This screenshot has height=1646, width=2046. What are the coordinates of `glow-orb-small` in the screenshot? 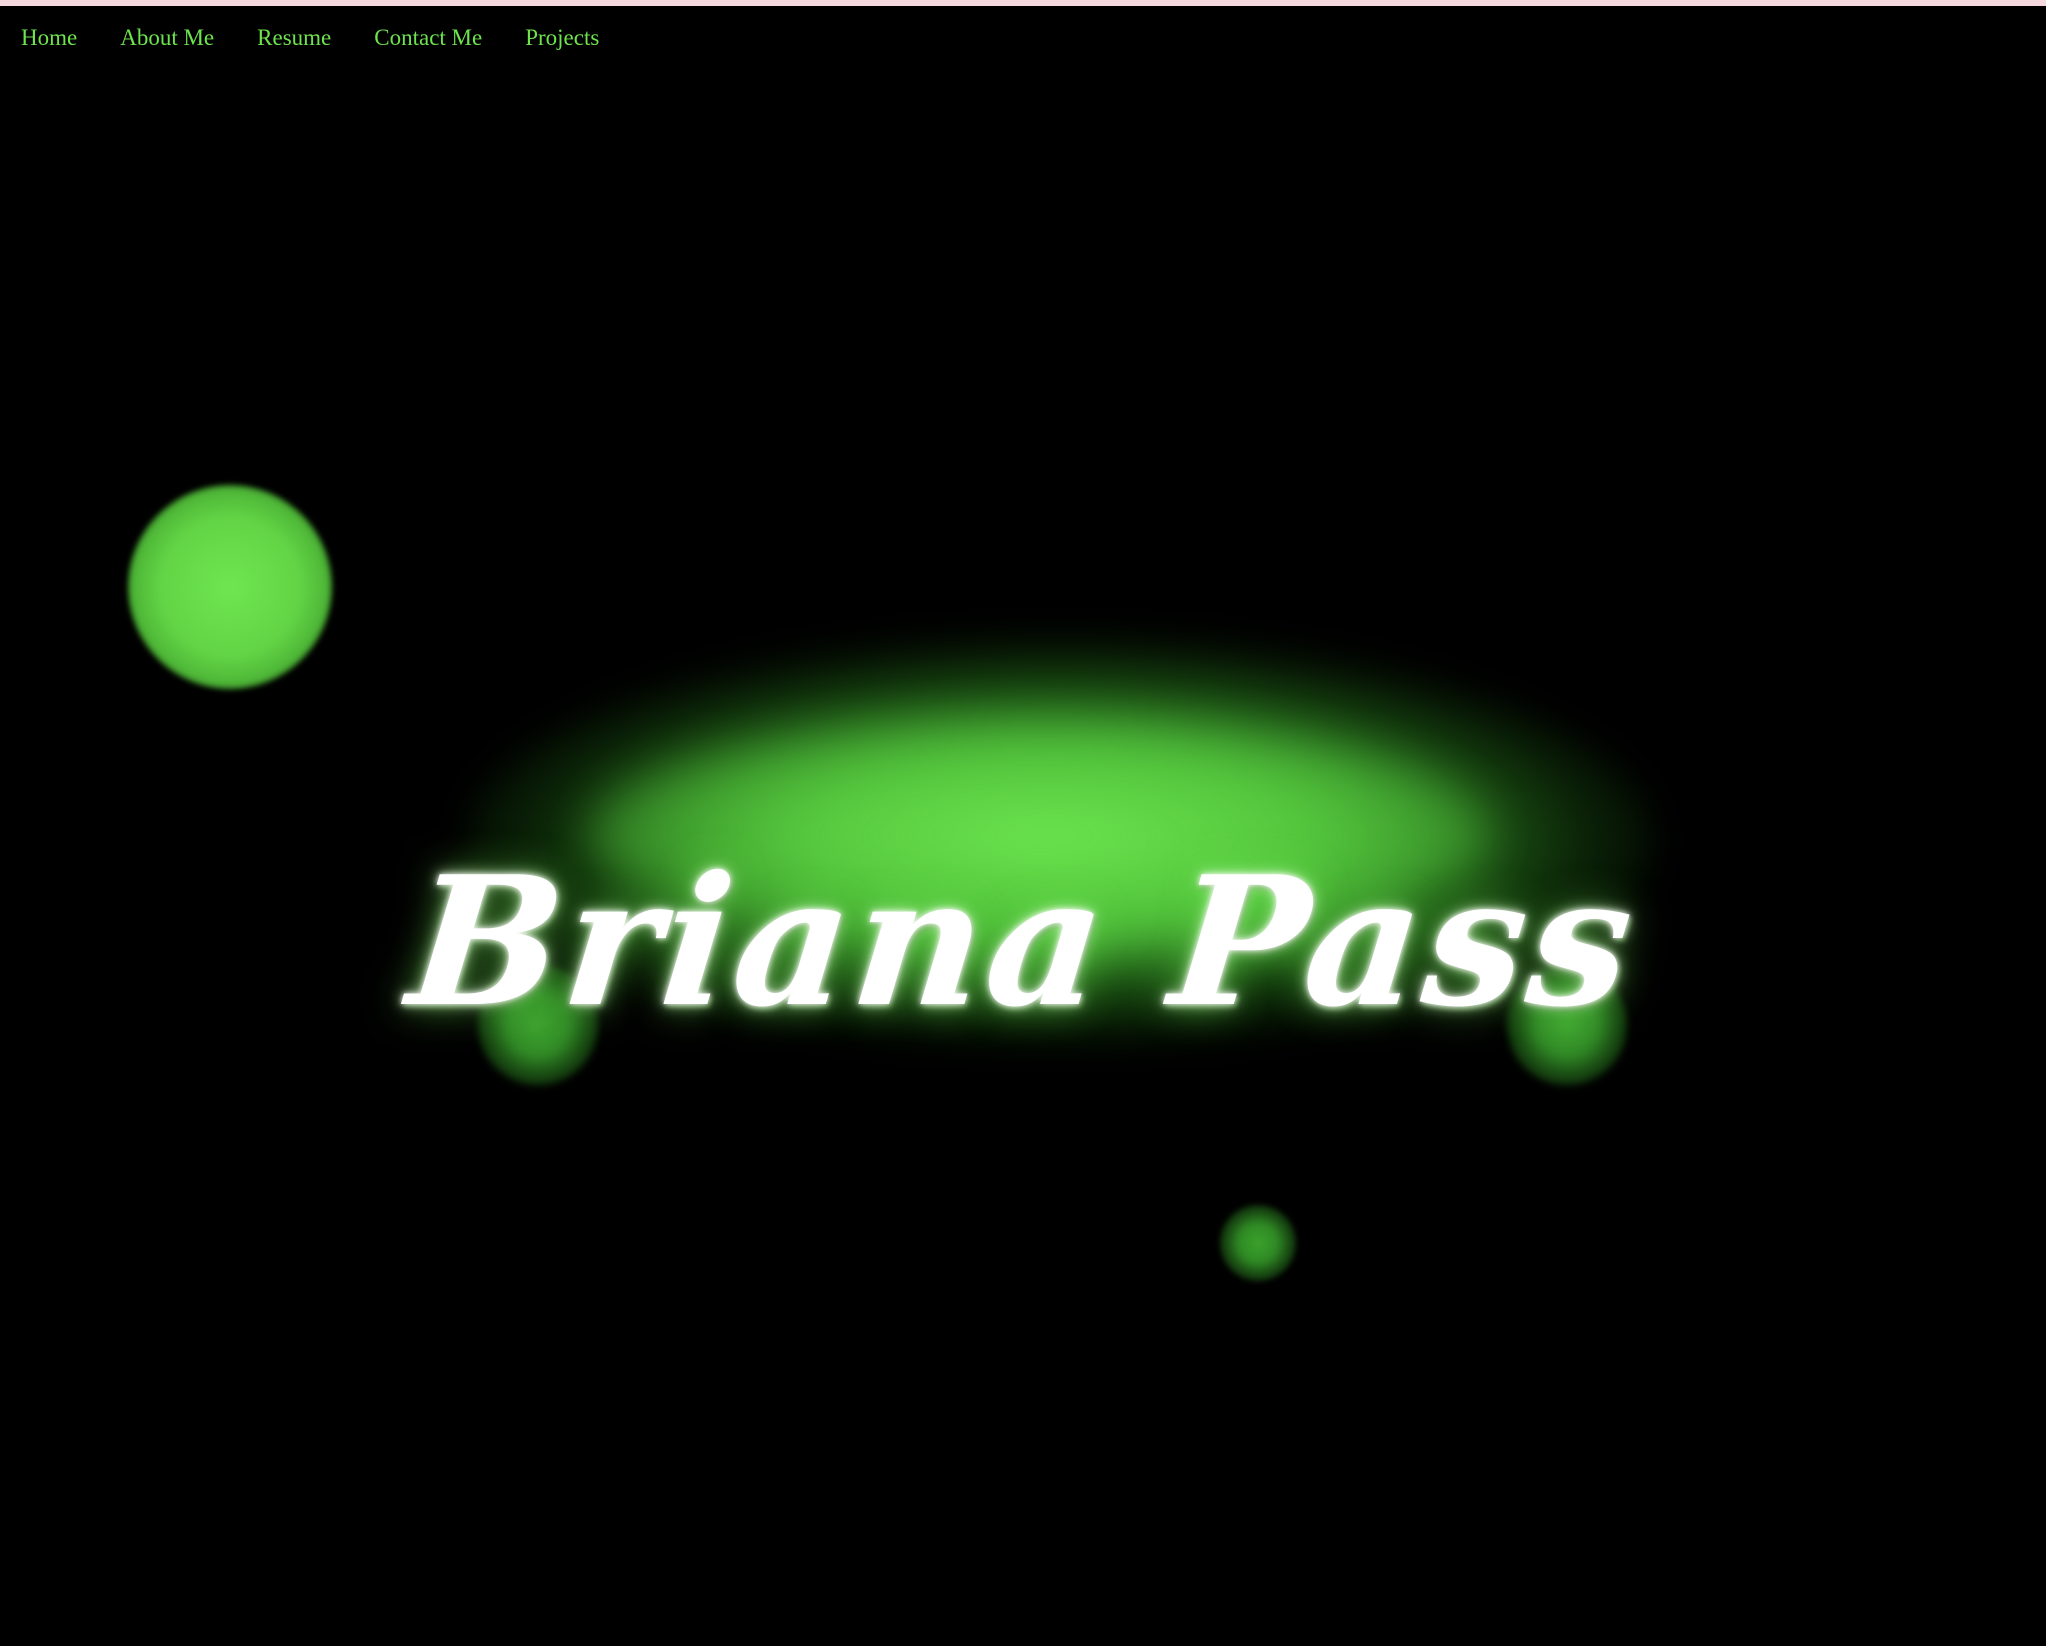 It's located at (1258, 1243).